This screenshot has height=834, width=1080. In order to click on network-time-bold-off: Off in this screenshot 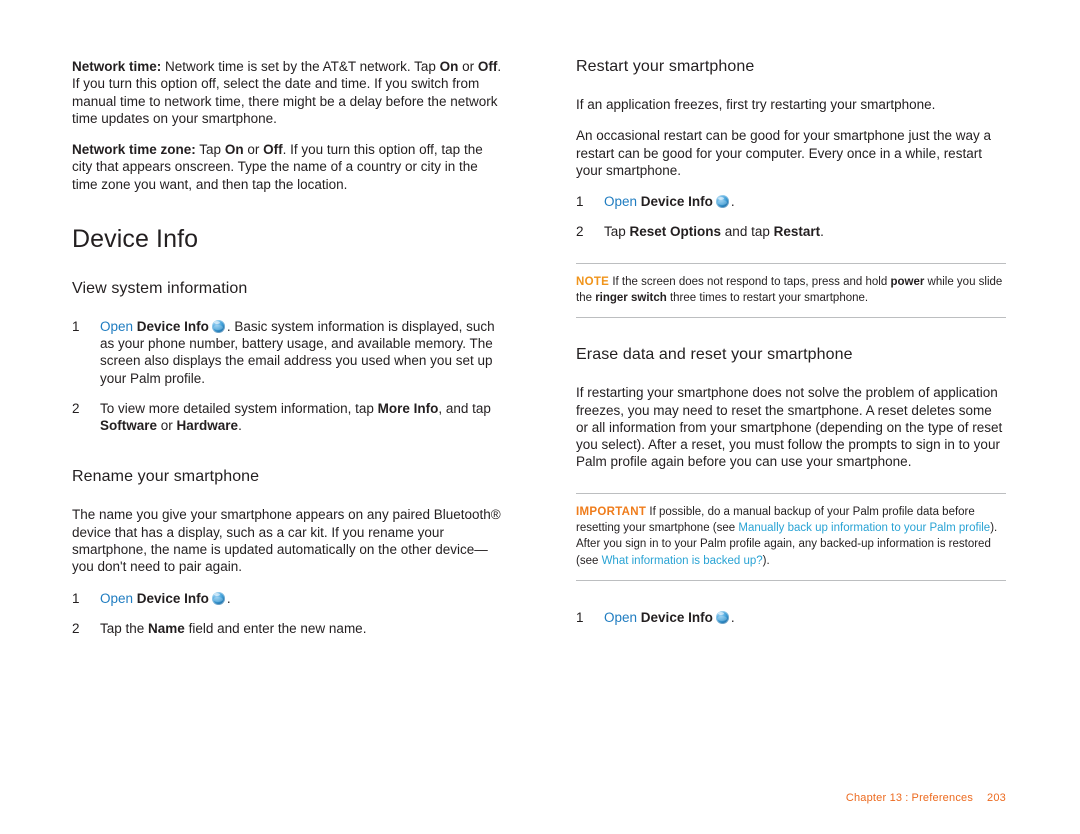, I will do `click(487, 66)`.